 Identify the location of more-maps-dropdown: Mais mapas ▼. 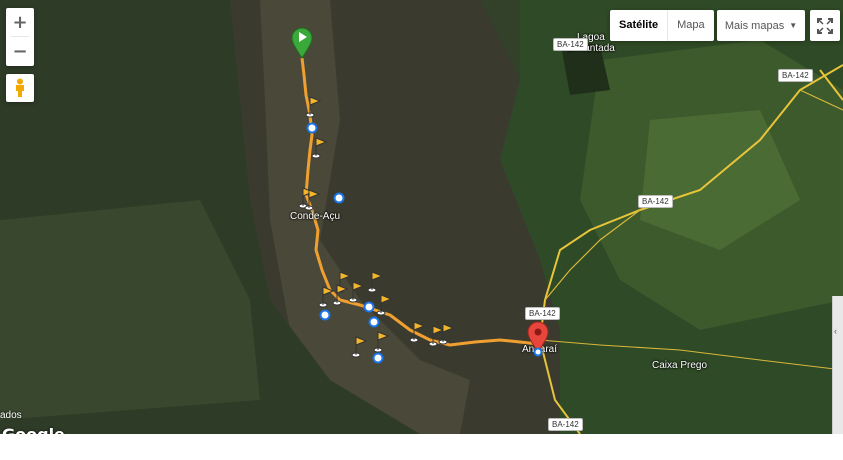
(761, 25).